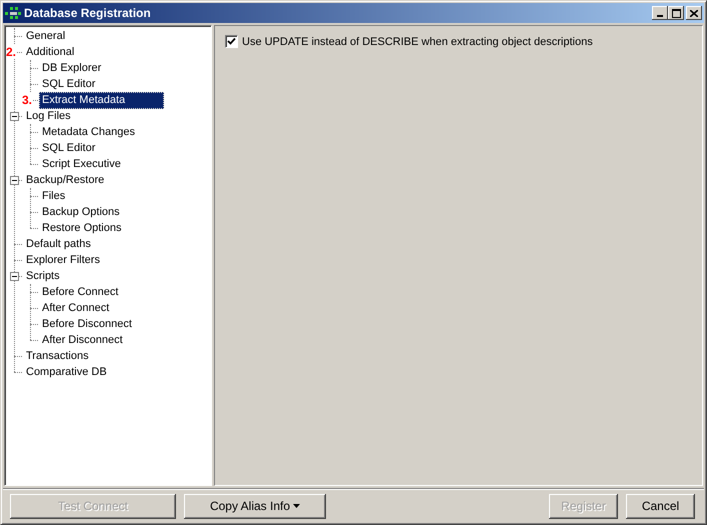  Describe the element at coordinates (88, 13) in the screenshot. I see `window-title: Database Registration` at that location.